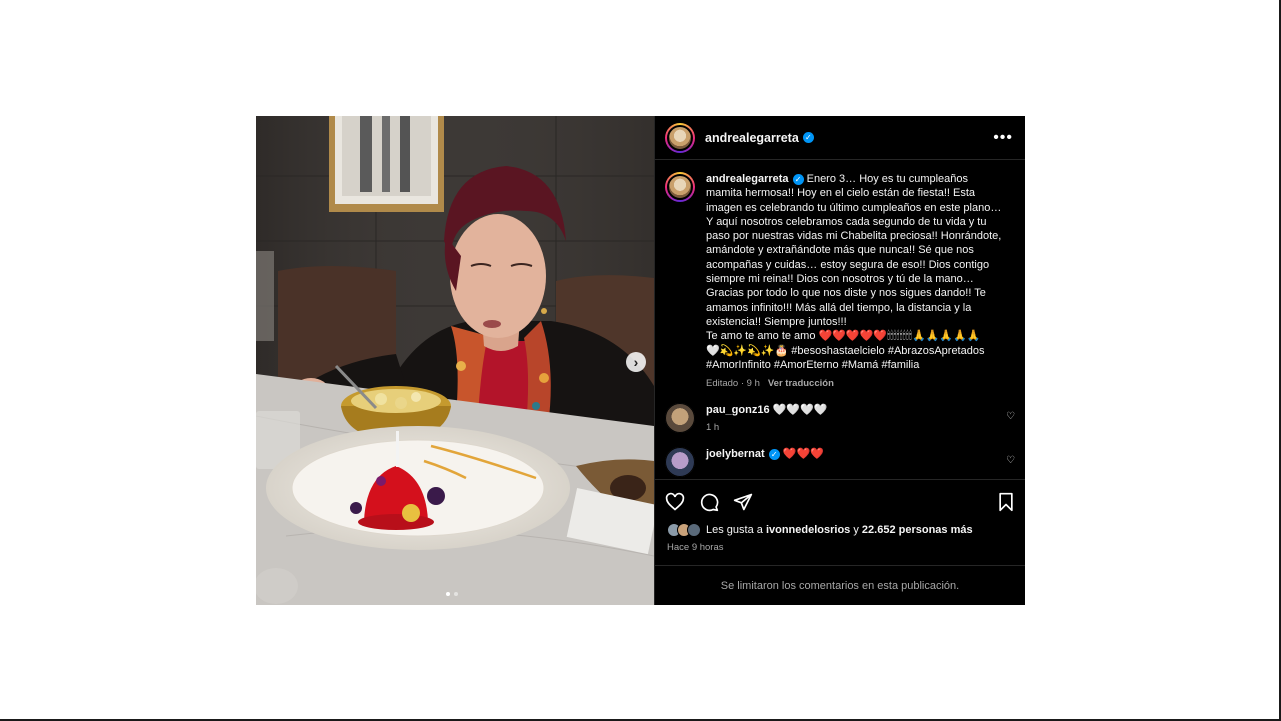 This screenshot has height=721, width=1281. What do you see at coordinates (452, 594) in the screenshot?
I see `carousel-indicator` at bounding box center [452, 594].